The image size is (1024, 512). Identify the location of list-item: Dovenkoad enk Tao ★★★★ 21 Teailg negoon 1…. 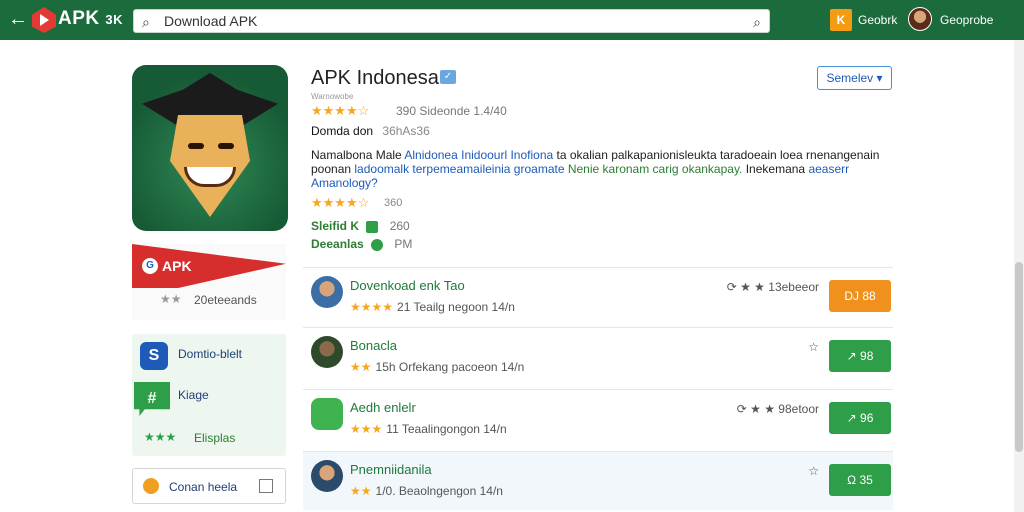
(598, 297).